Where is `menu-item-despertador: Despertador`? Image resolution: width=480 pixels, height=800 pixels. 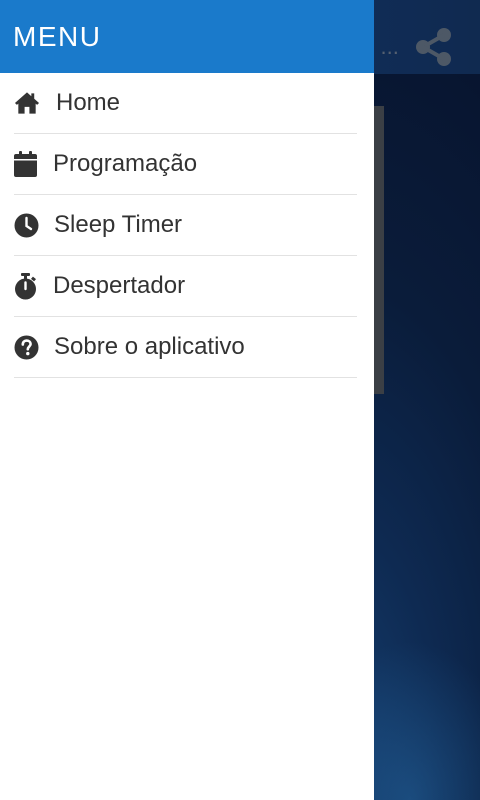 menu-item-despertador: Despertador is located at coordinates (185, 286).